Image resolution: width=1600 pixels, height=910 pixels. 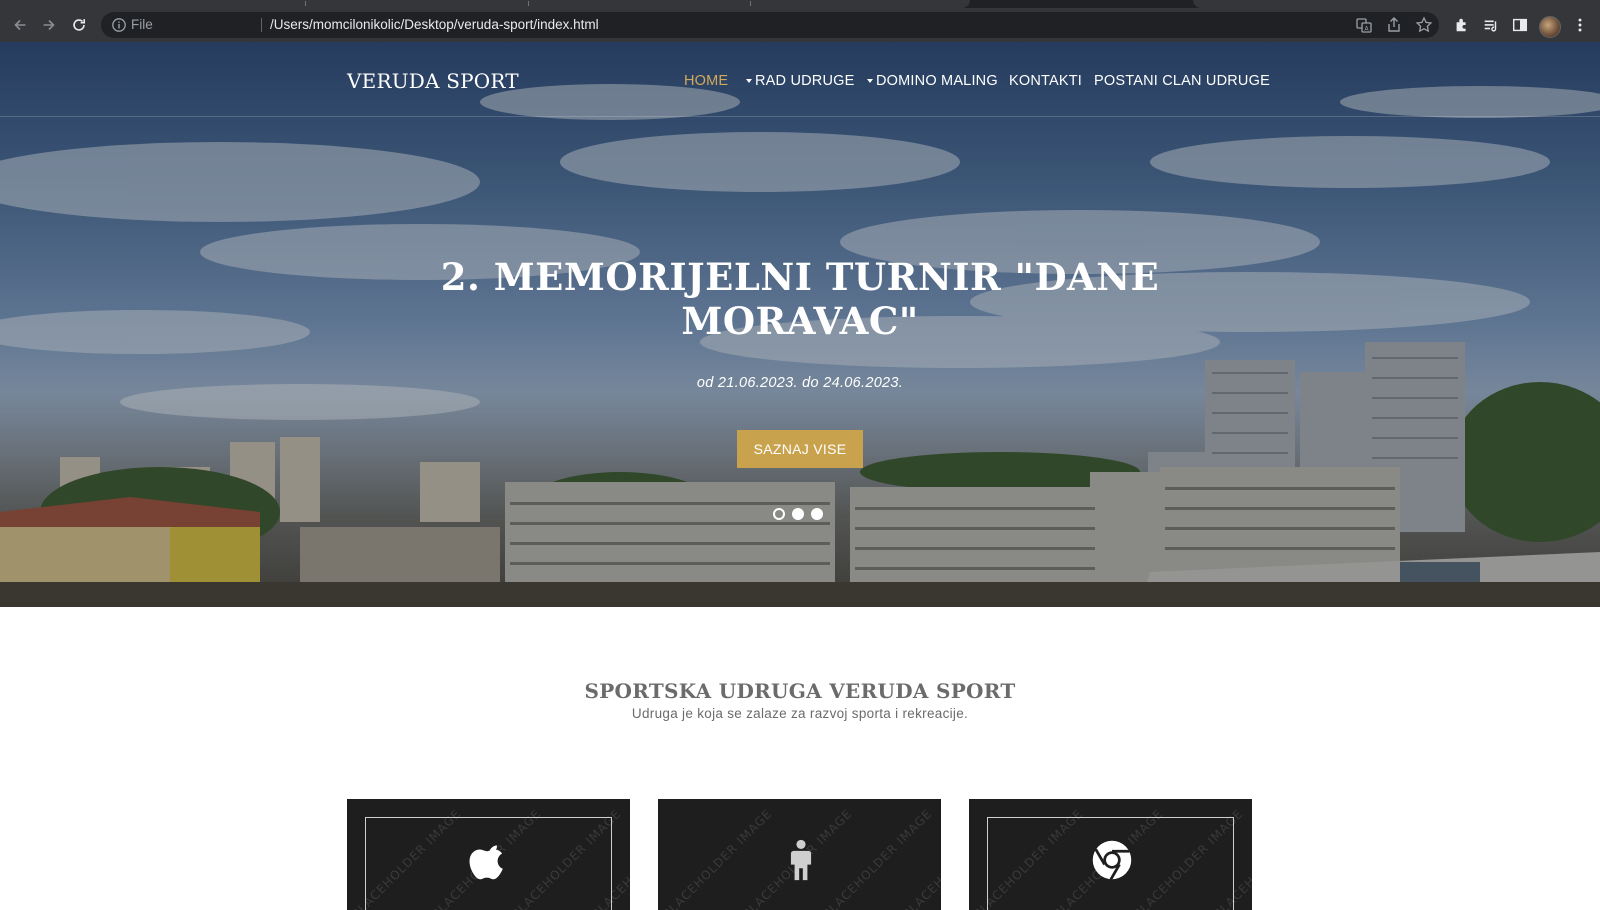 I want to click on file-scheme-label: File, so click(x=142, y=24).